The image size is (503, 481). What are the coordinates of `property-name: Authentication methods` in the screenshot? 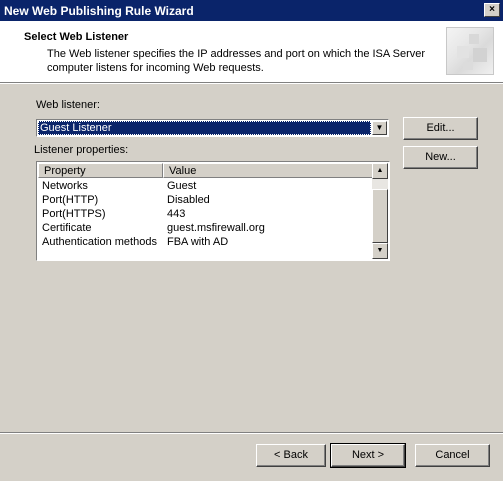 It's located at (99, 242).